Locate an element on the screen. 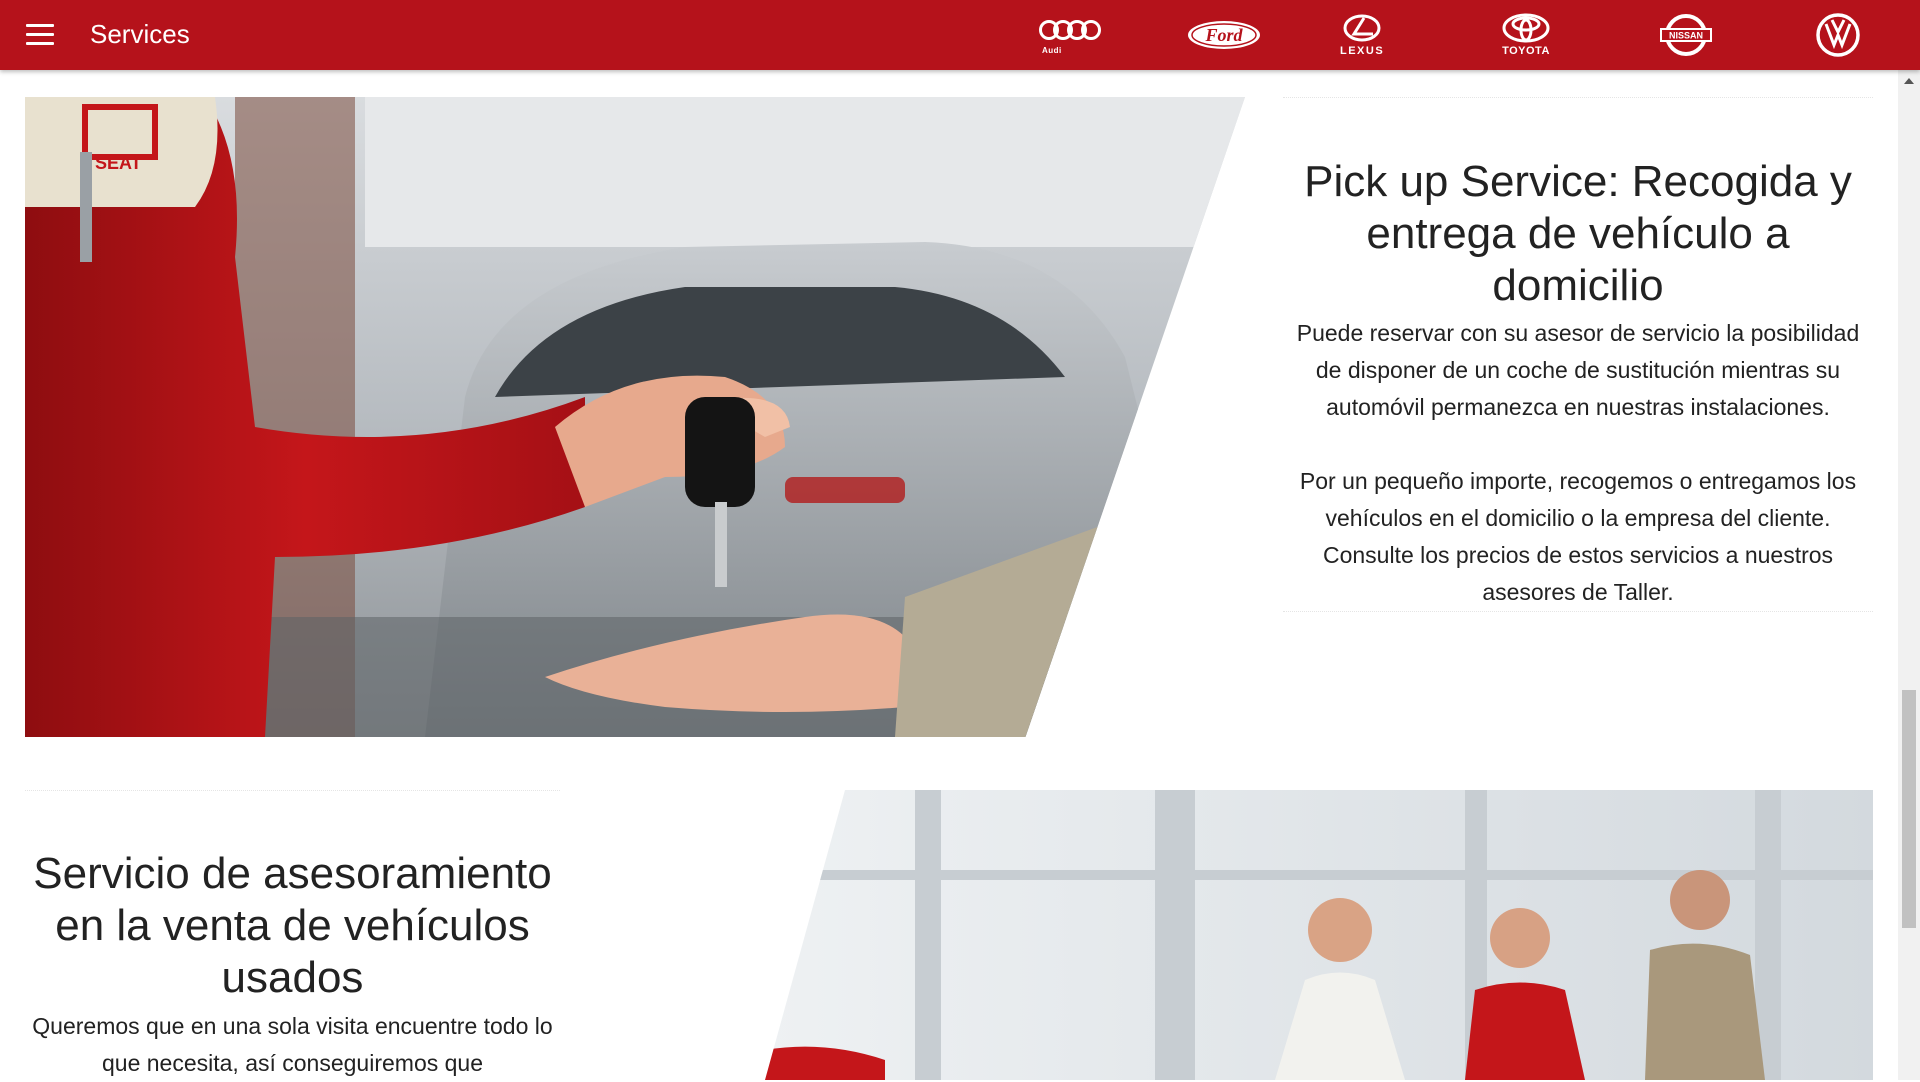  ford-logo: Ford is located at coordinates (1224, 35).